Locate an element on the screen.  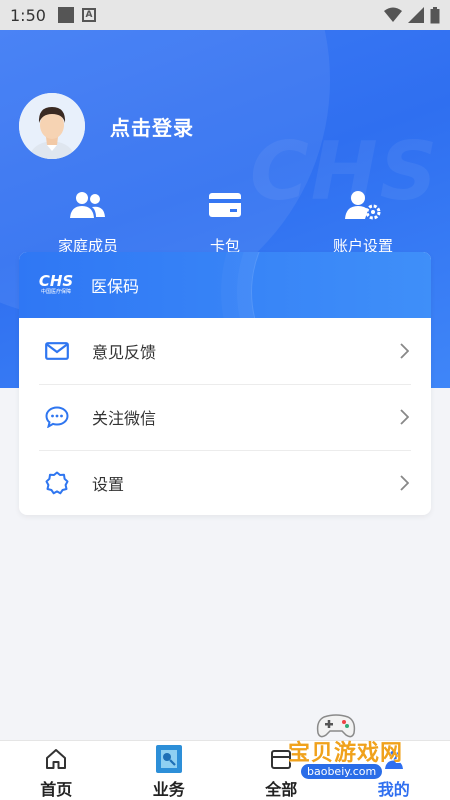
login-link: 点击登录 is located at coordinates (152, 126).